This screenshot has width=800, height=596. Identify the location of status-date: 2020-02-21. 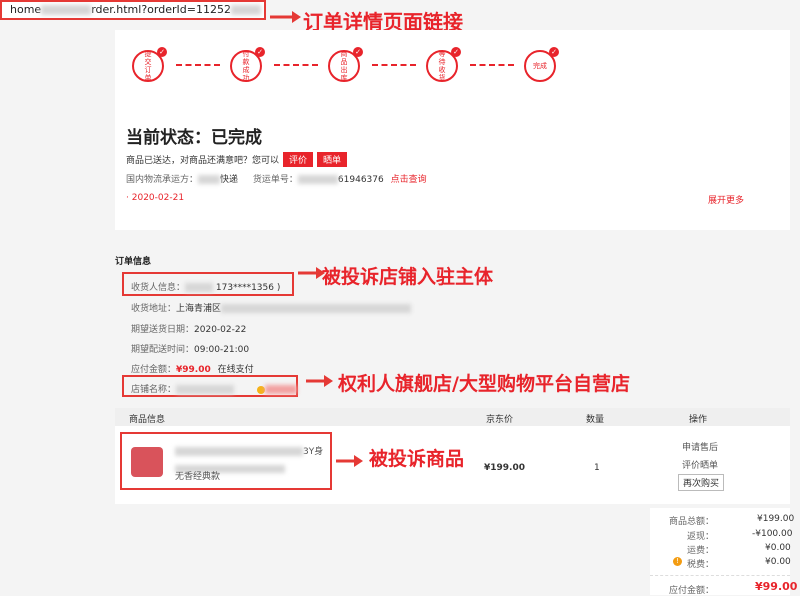
(158, 198).